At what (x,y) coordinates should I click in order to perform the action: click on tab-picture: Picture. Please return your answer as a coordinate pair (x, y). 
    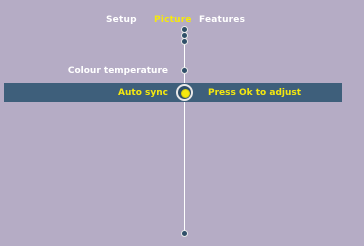
    Looking at the image, I should click on (173, 20).